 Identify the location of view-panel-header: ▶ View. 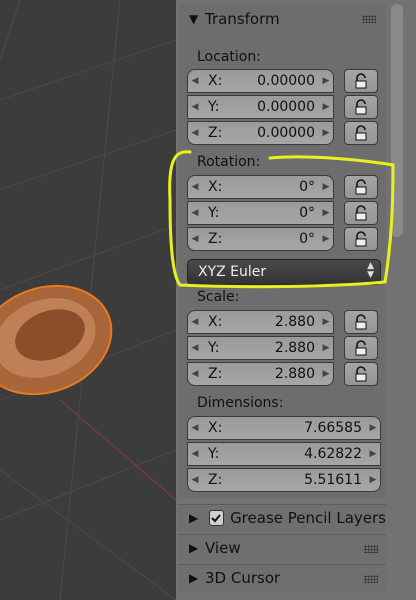
(282, 547).